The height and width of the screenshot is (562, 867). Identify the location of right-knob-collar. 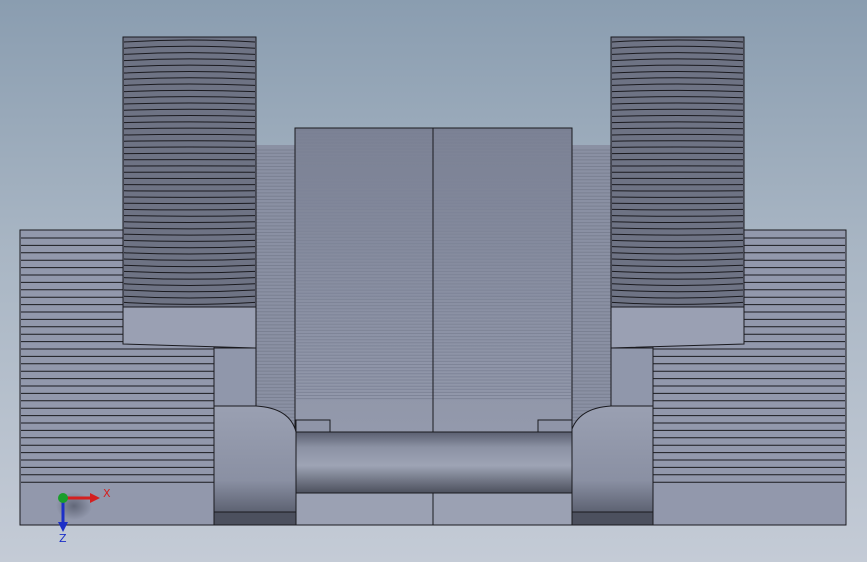
(677, 326).